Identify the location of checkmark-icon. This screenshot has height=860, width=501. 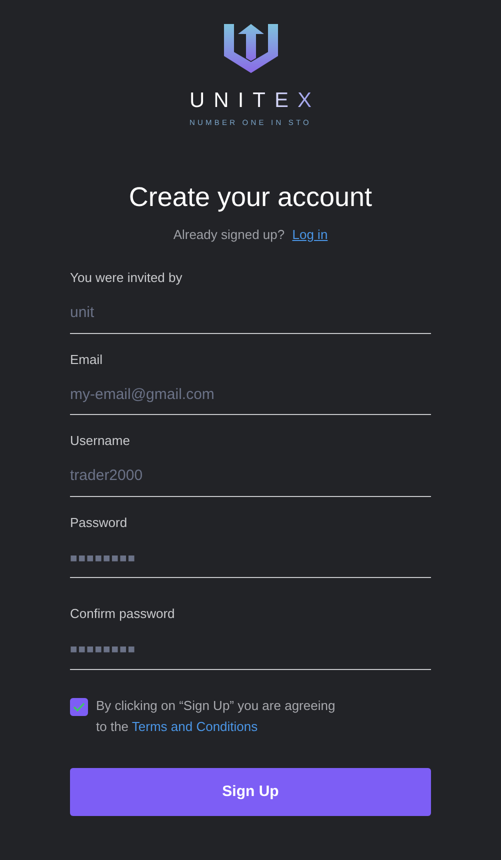
(79, 707).